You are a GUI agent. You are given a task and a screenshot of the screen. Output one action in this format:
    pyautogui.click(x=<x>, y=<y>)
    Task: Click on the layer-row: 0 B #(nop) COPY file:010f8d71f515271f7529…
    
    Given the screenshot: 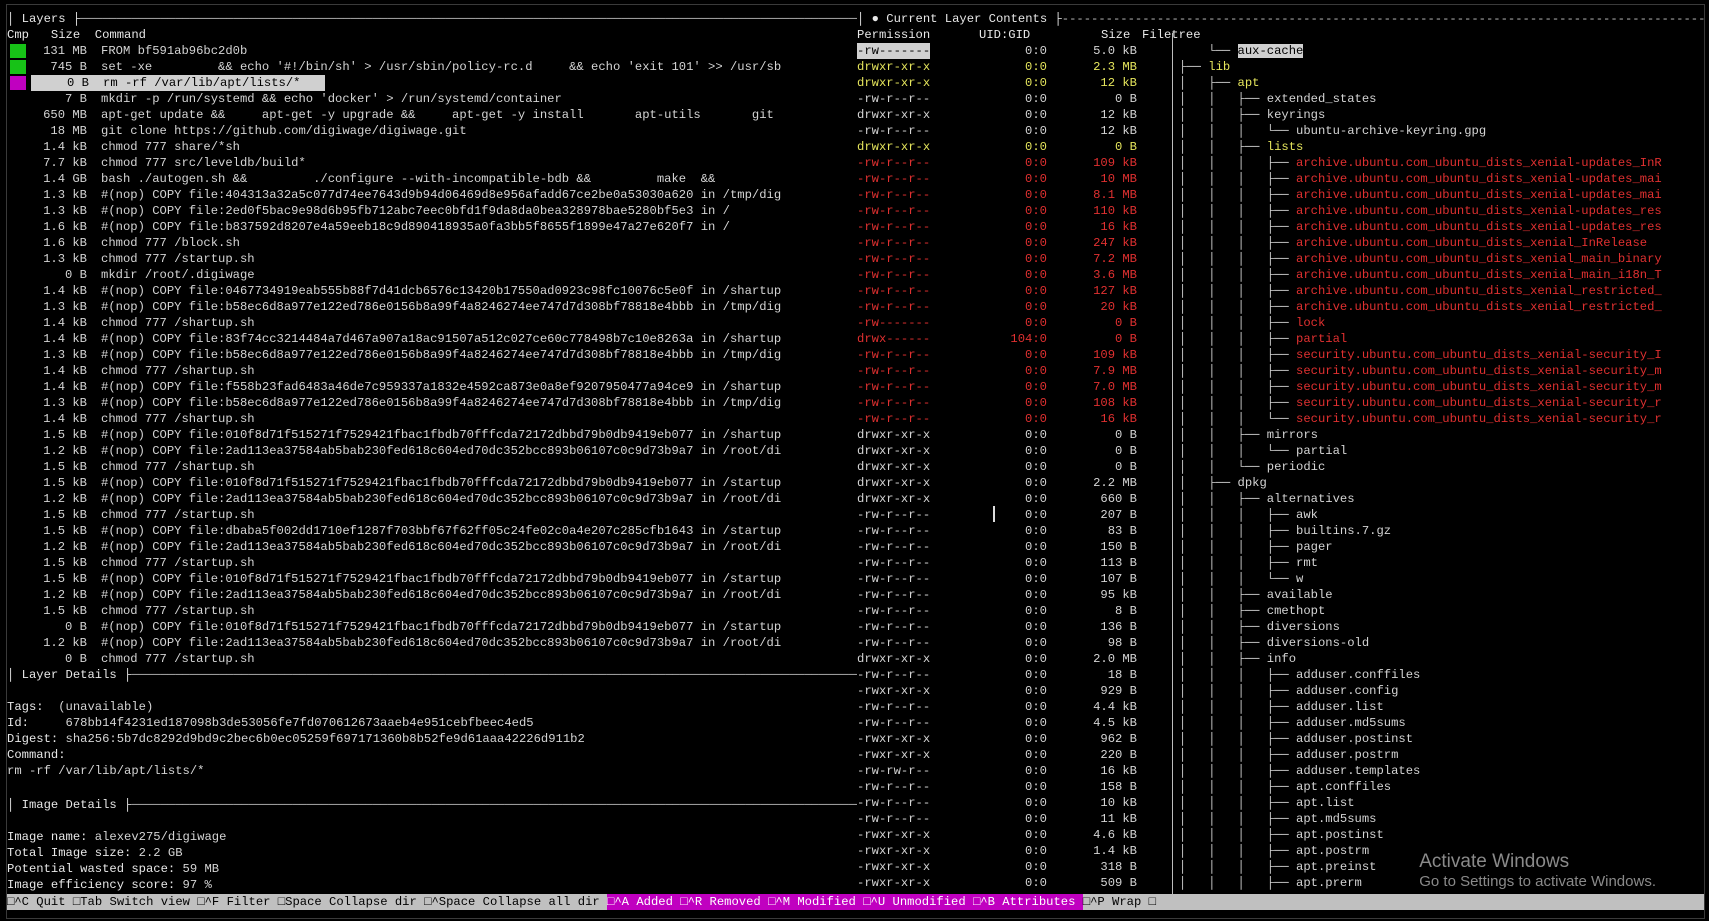 What is the action you would take?
    pyautogui.click(x=443, y=627)
    